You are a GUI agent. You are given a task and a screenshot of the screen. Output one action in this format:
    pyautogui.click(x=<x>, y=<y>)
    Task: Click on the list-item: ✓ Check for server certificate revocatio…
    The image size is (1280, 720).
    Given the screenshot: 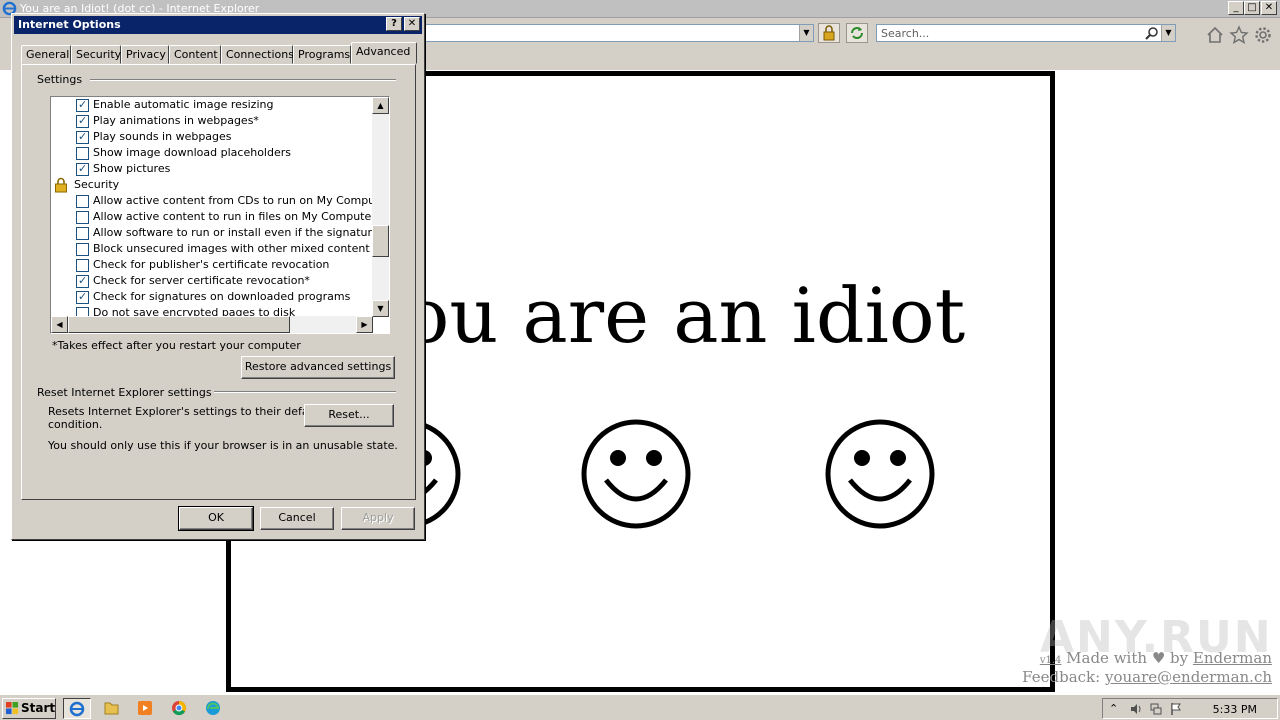 What is the action you would take?
    pyautogui.click(x=212, y=281)
    